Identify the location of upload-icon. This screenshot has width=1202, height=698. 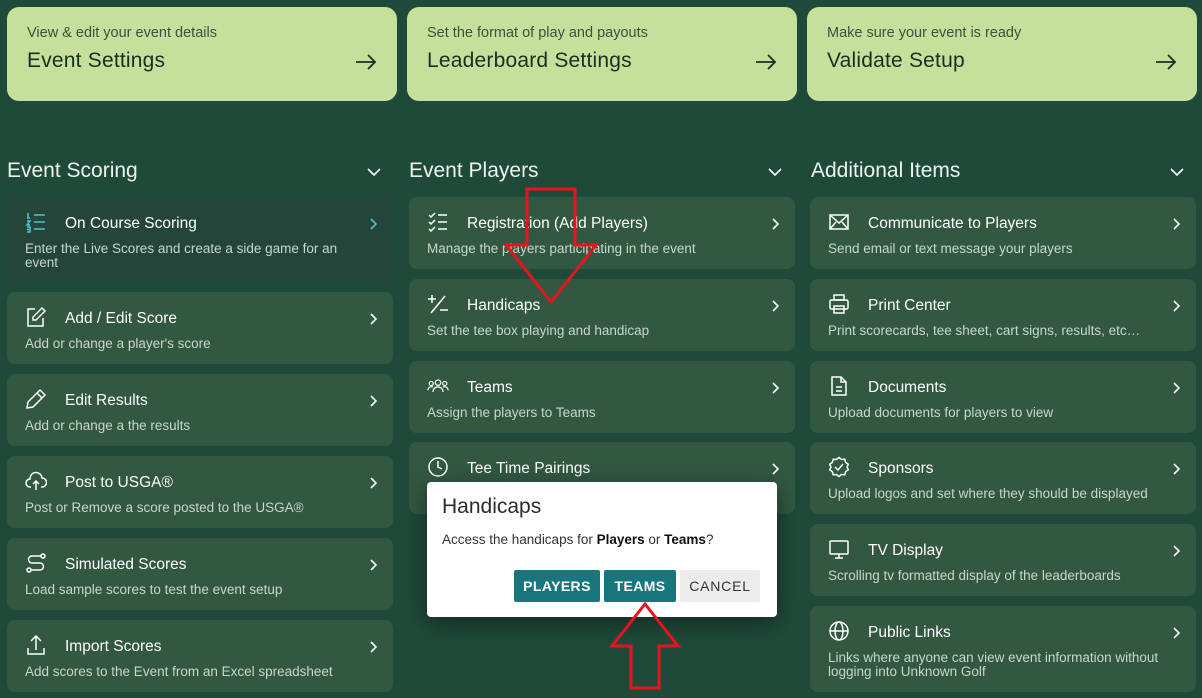
(36, 644).